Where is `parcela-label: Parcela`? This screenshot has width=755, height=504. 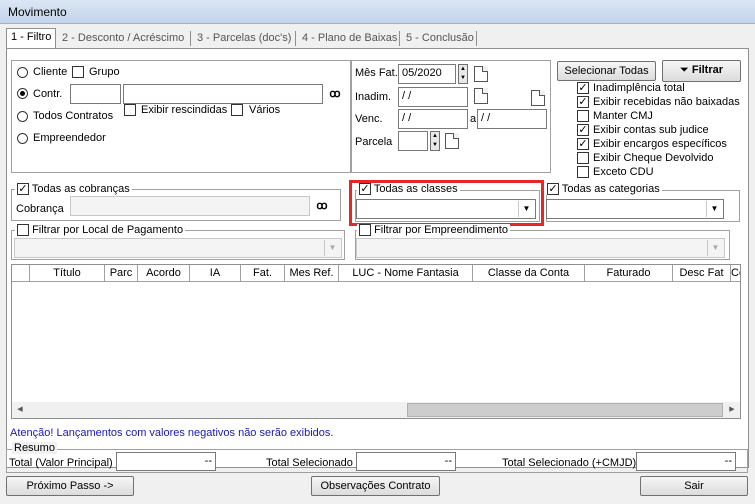
parcela-label: Parcela is located at coordinates (374, 142).